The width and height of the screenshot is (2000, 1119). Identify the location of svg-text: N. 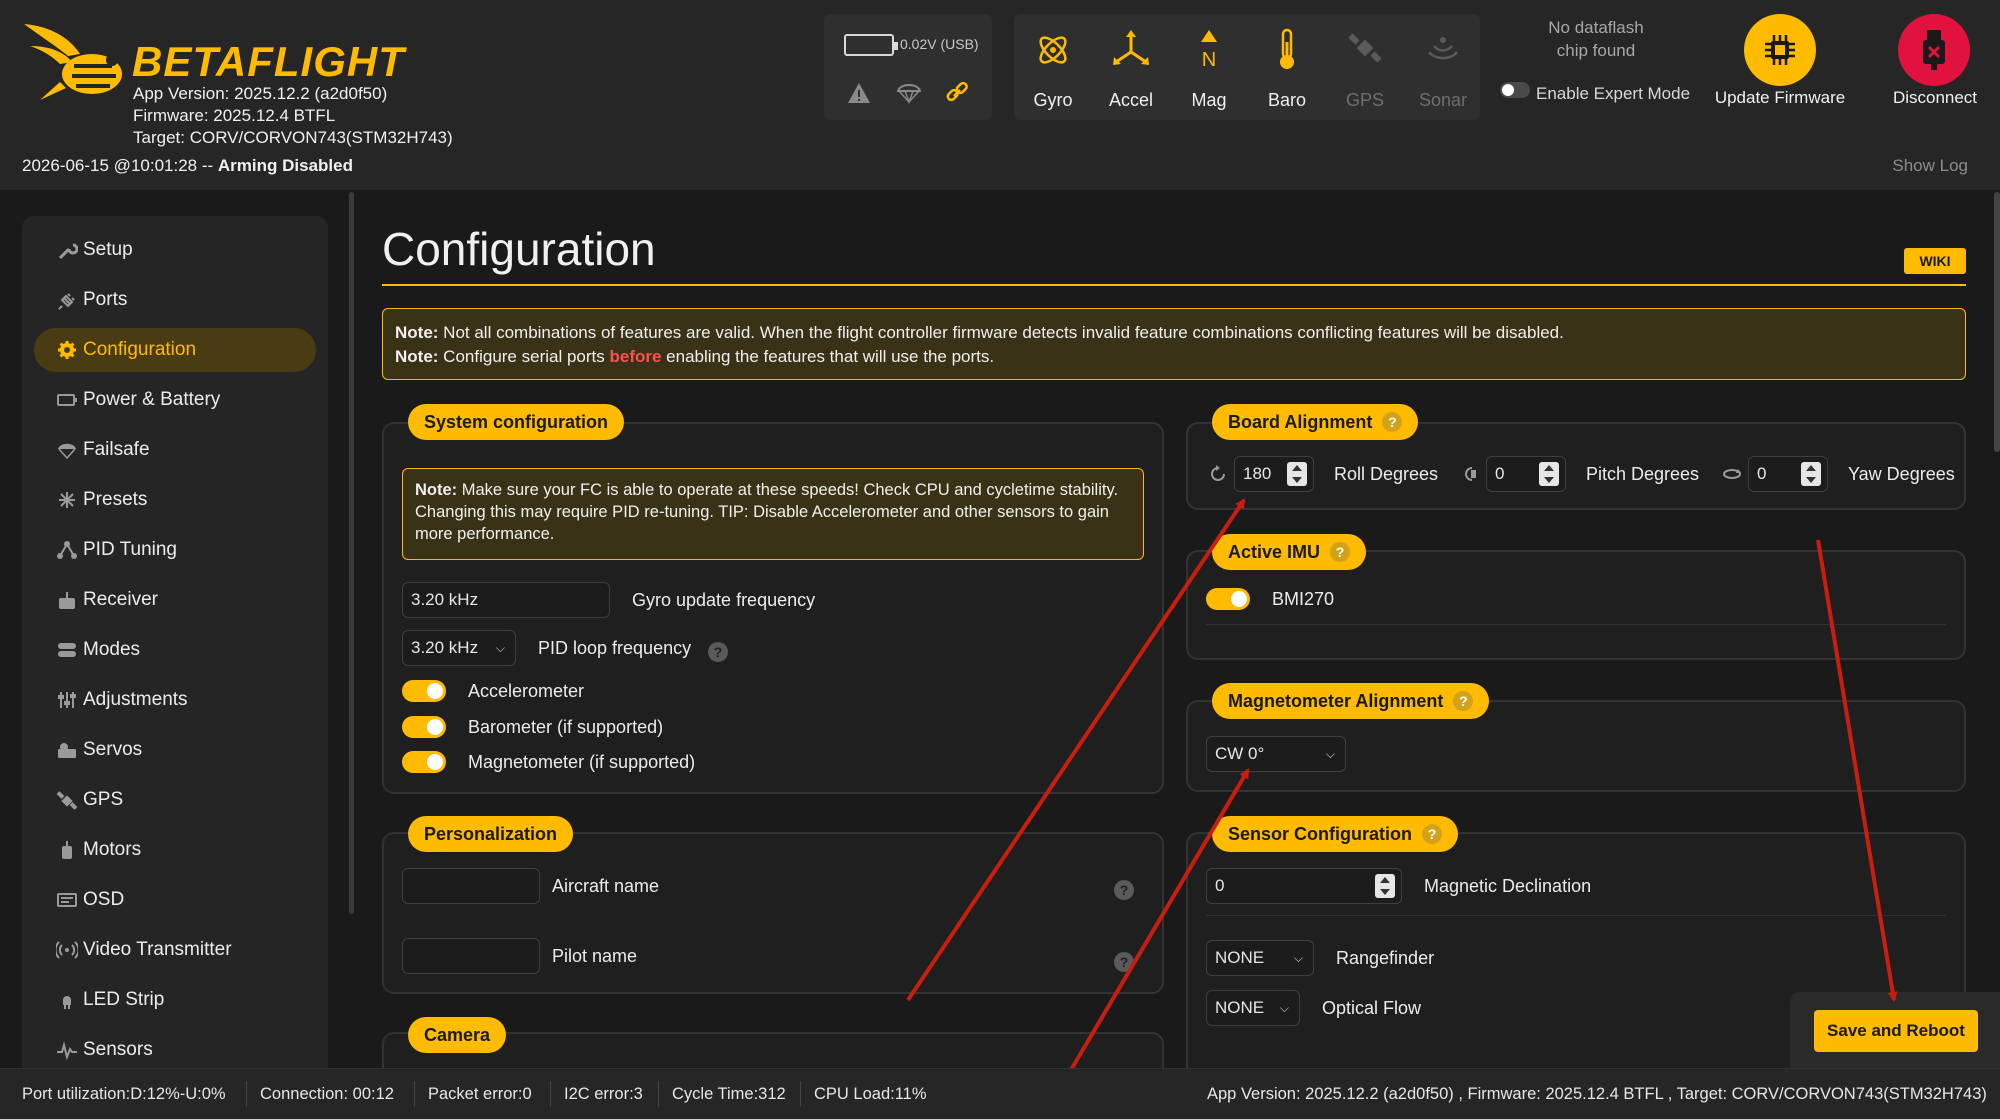
(1209, 60).